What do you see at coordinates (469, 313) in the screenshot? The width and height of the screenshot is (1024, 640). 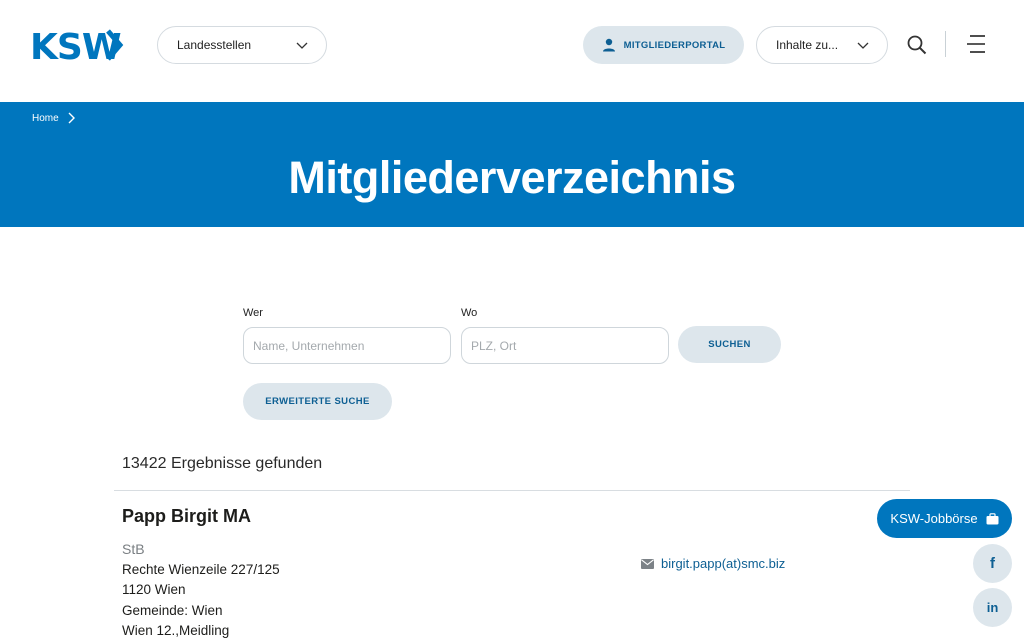 I see `wo-label: Wo` at bounding box center [469, 313].